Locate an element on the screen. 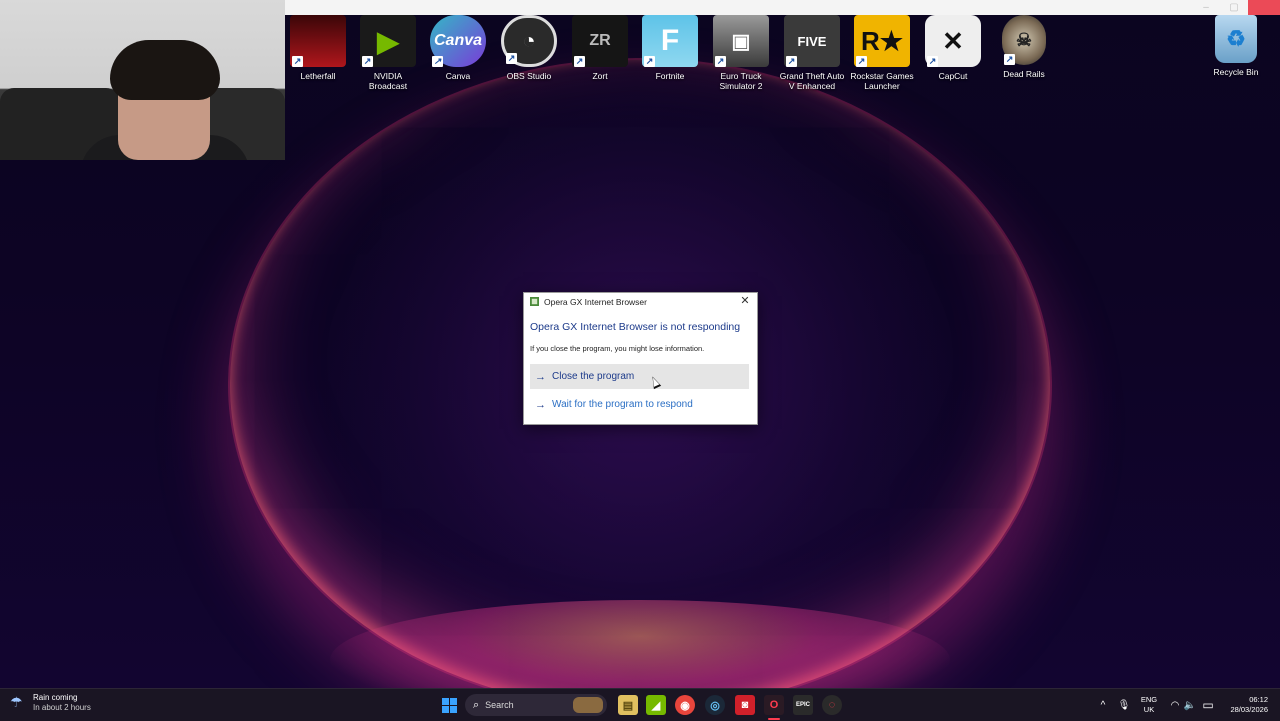 The height and width of the screenshot is (721, 1280). desktop-icon-label: NVIDIA Broadcast is located at coordinates (388, 81).